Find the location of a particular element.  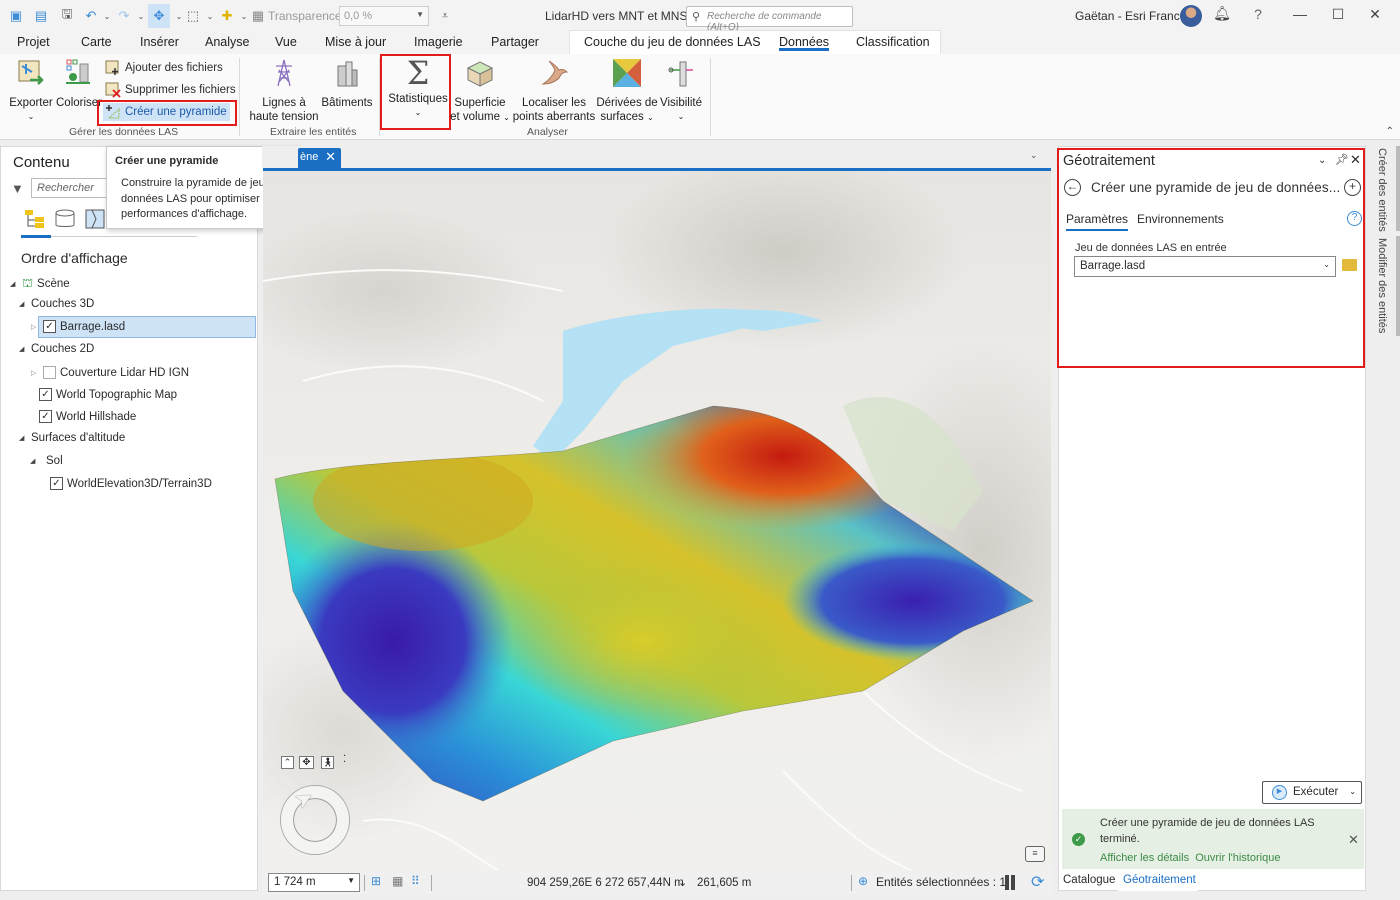

tab-inserer: Insérer is located at coordinates (159, 42).